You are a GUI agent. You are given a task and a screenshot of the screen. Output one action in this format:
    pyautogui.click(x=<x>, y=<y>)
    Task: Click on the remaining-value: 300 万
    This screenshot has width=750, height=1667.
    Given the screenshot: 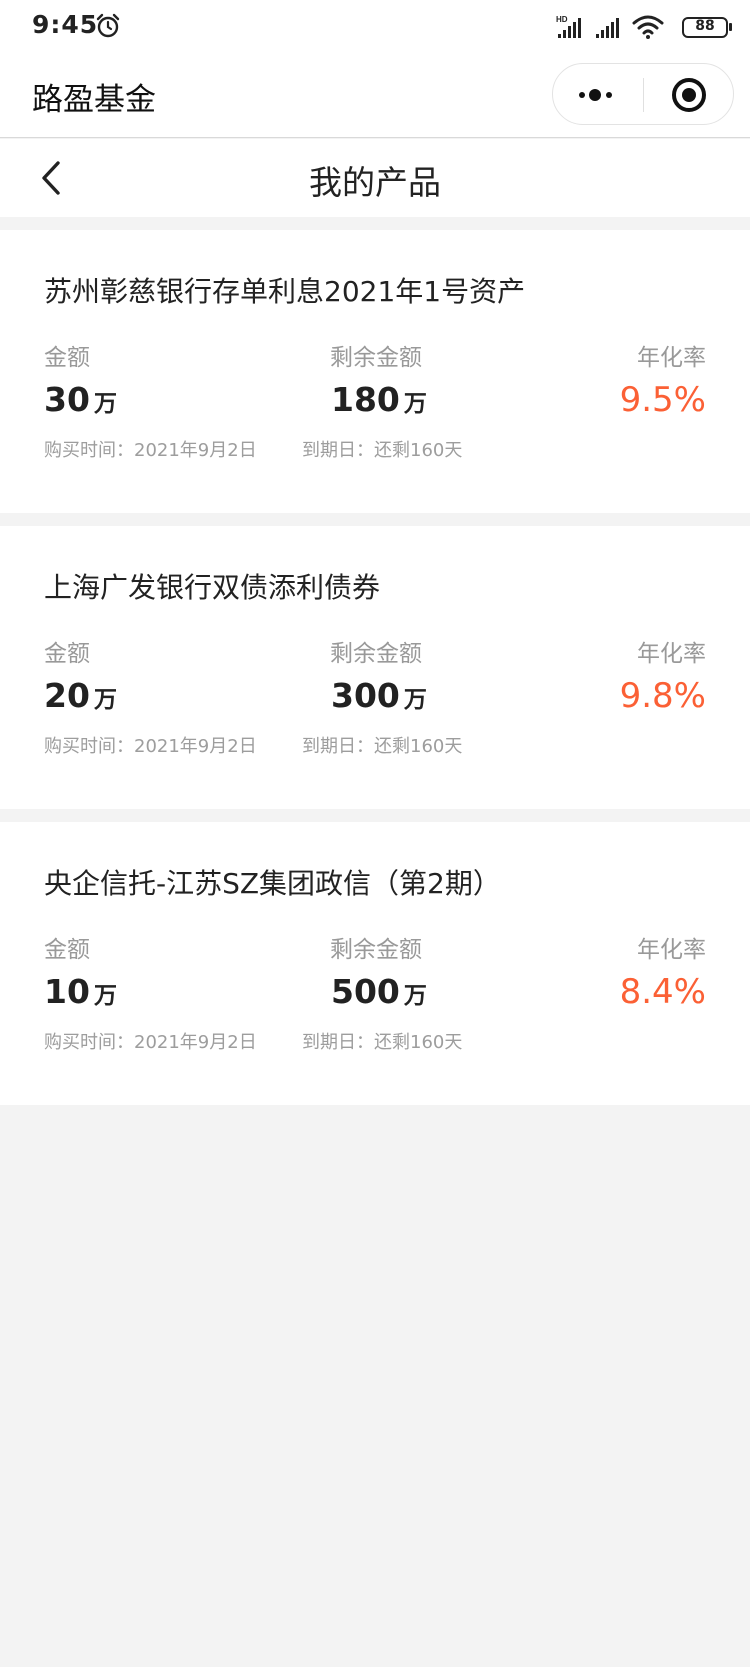 What is the action you would take?
    pyautogui.click(x=379, y=695)
    